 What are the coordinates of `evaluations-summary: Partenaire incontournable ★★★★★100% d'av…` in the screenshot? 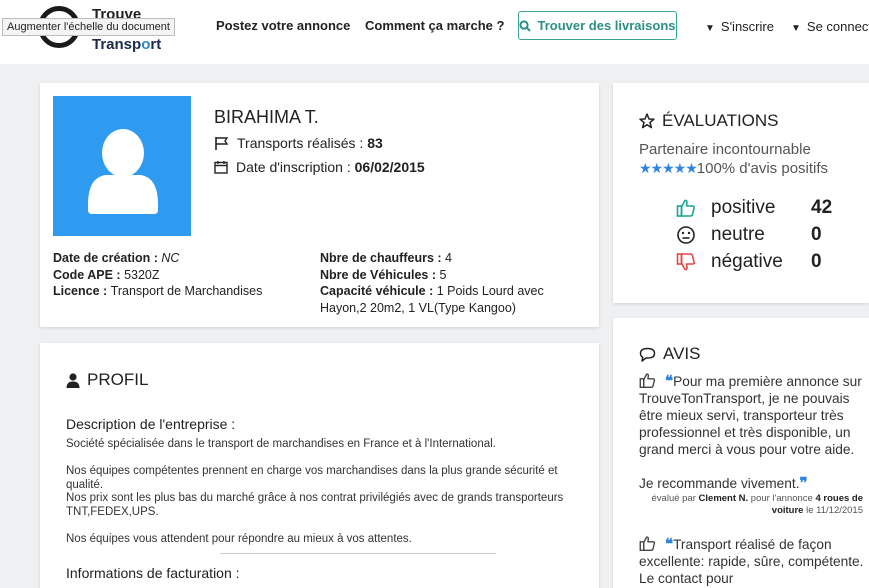 It's located at (733, 159).